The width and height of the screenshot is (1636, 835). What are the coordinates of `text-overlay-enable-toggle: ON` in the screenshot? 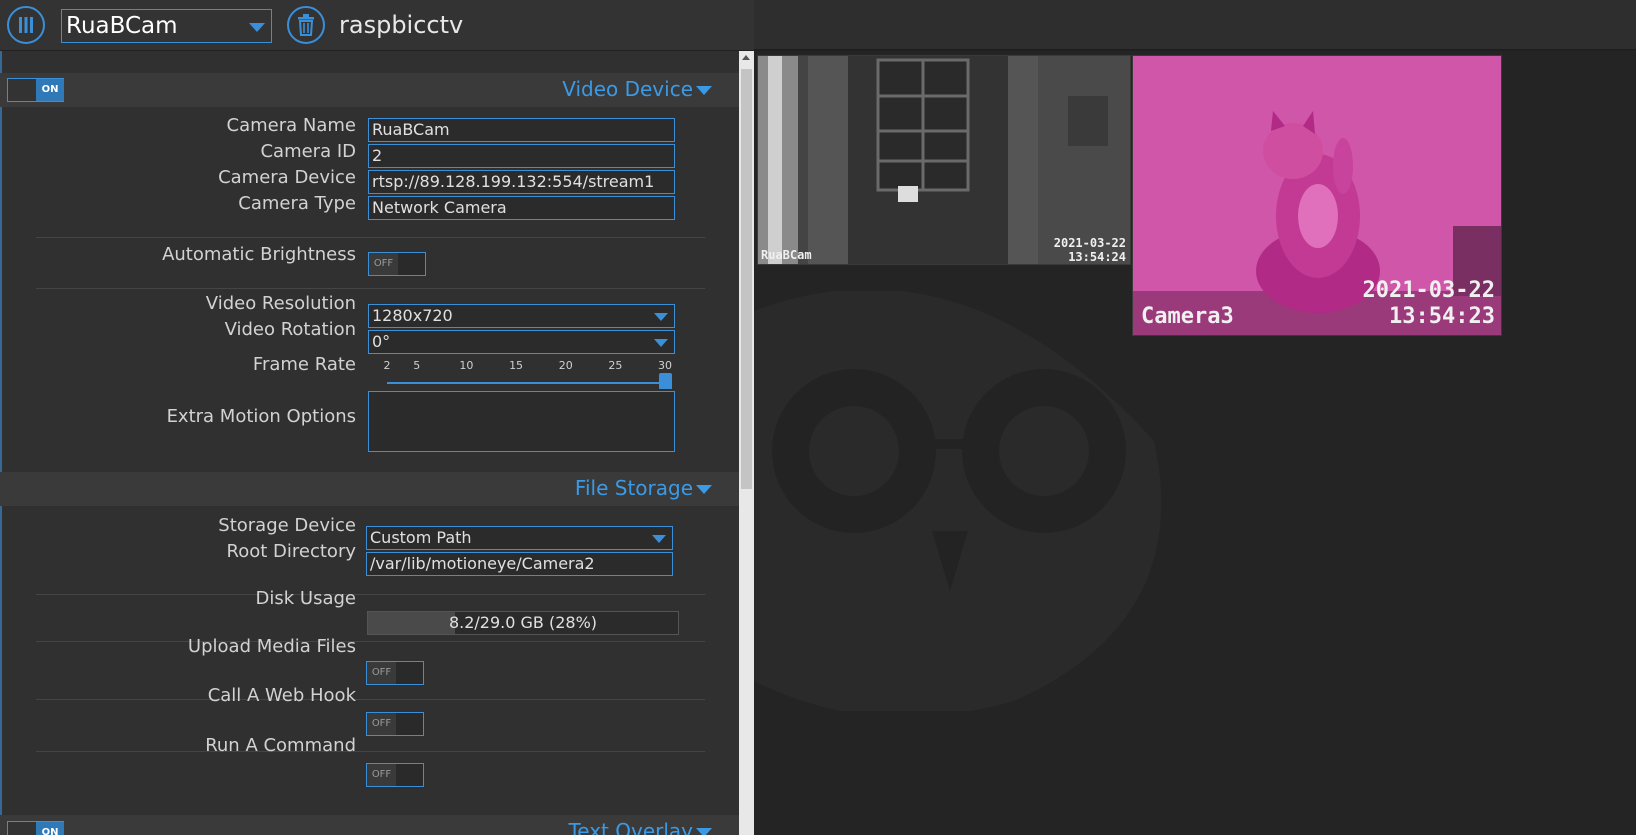 It's located at (35, 828).